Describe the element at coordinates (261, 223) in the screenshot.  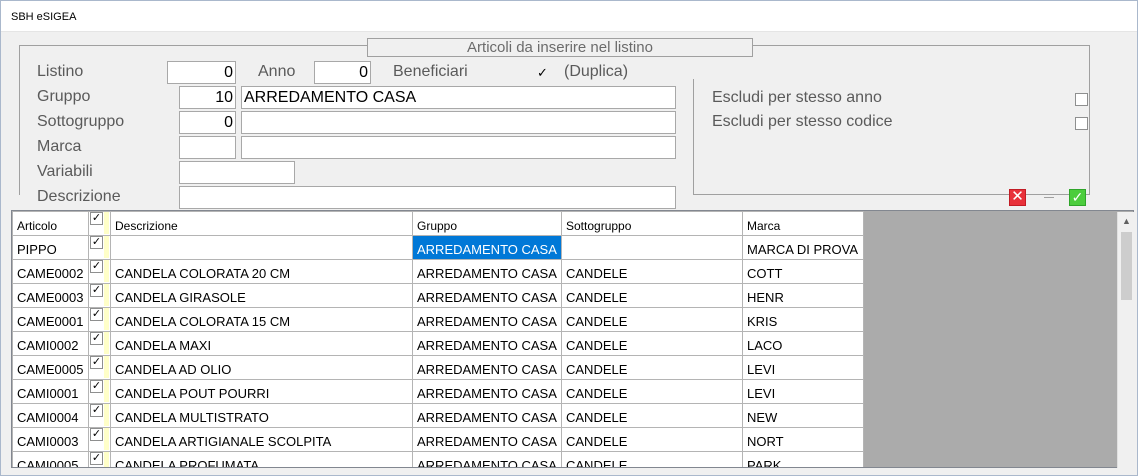
I see `column-header-descrizione: Descrizione` at that location.